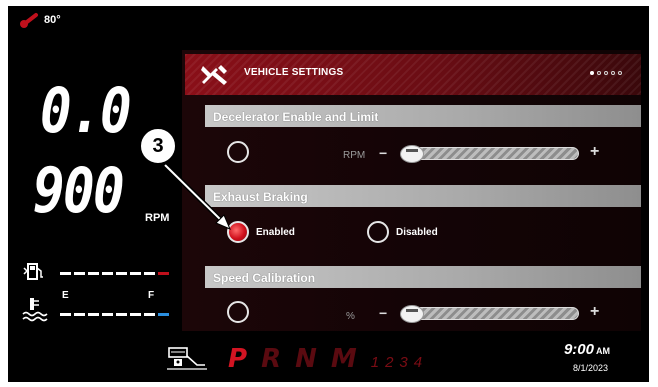 The width and height of the screenshot is (658, 387). Describe the element at coordinates (378, 232) in the screenshot. I see `exhaust-disabled-radio` at that location.